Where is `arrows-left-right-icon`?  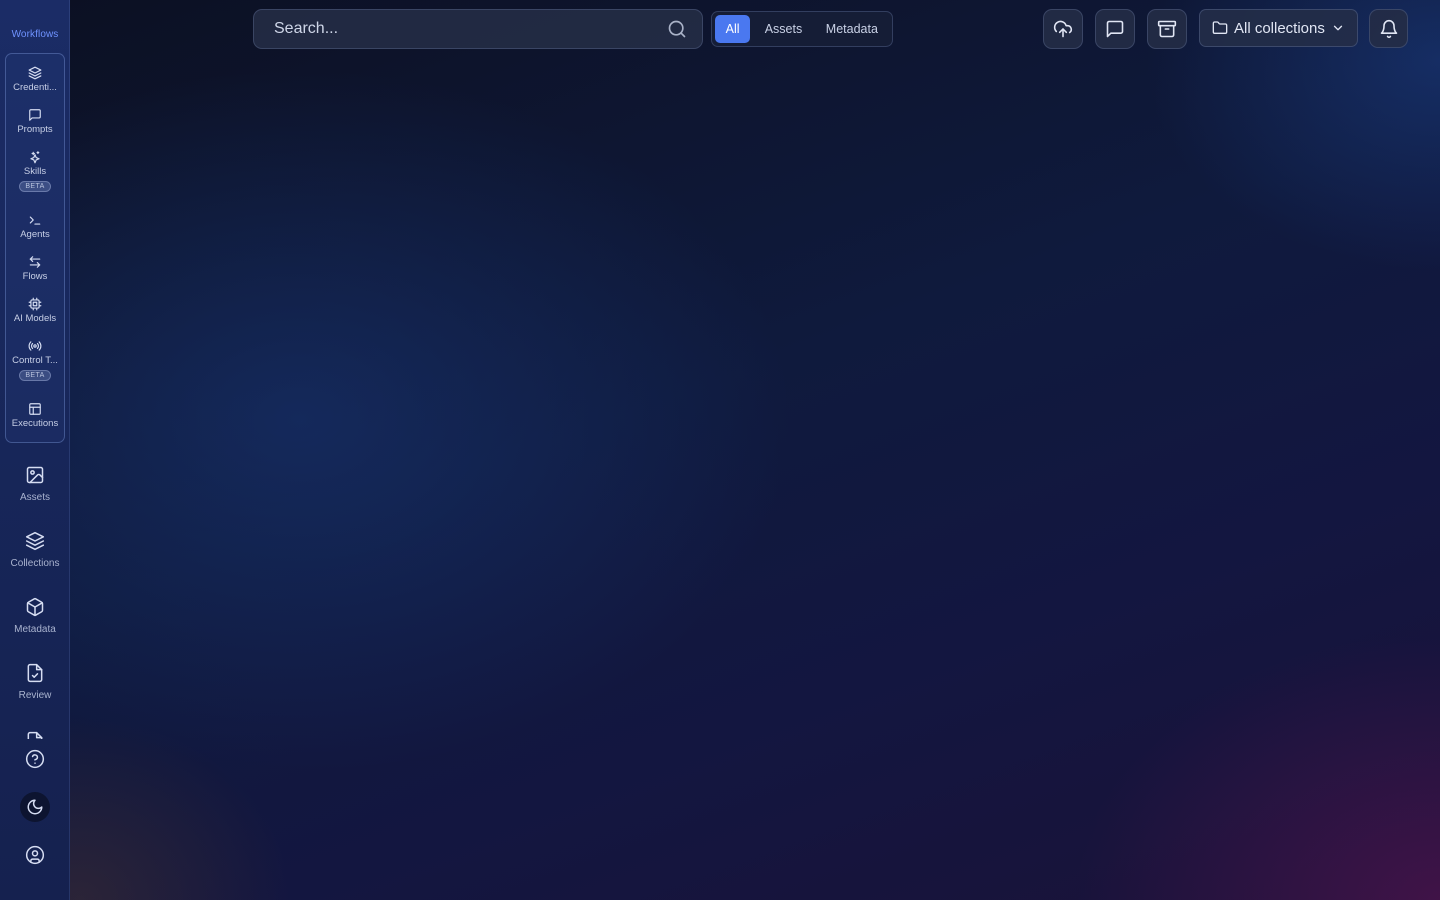 arrows-left-right-icon is located at coordinates (35, 262).